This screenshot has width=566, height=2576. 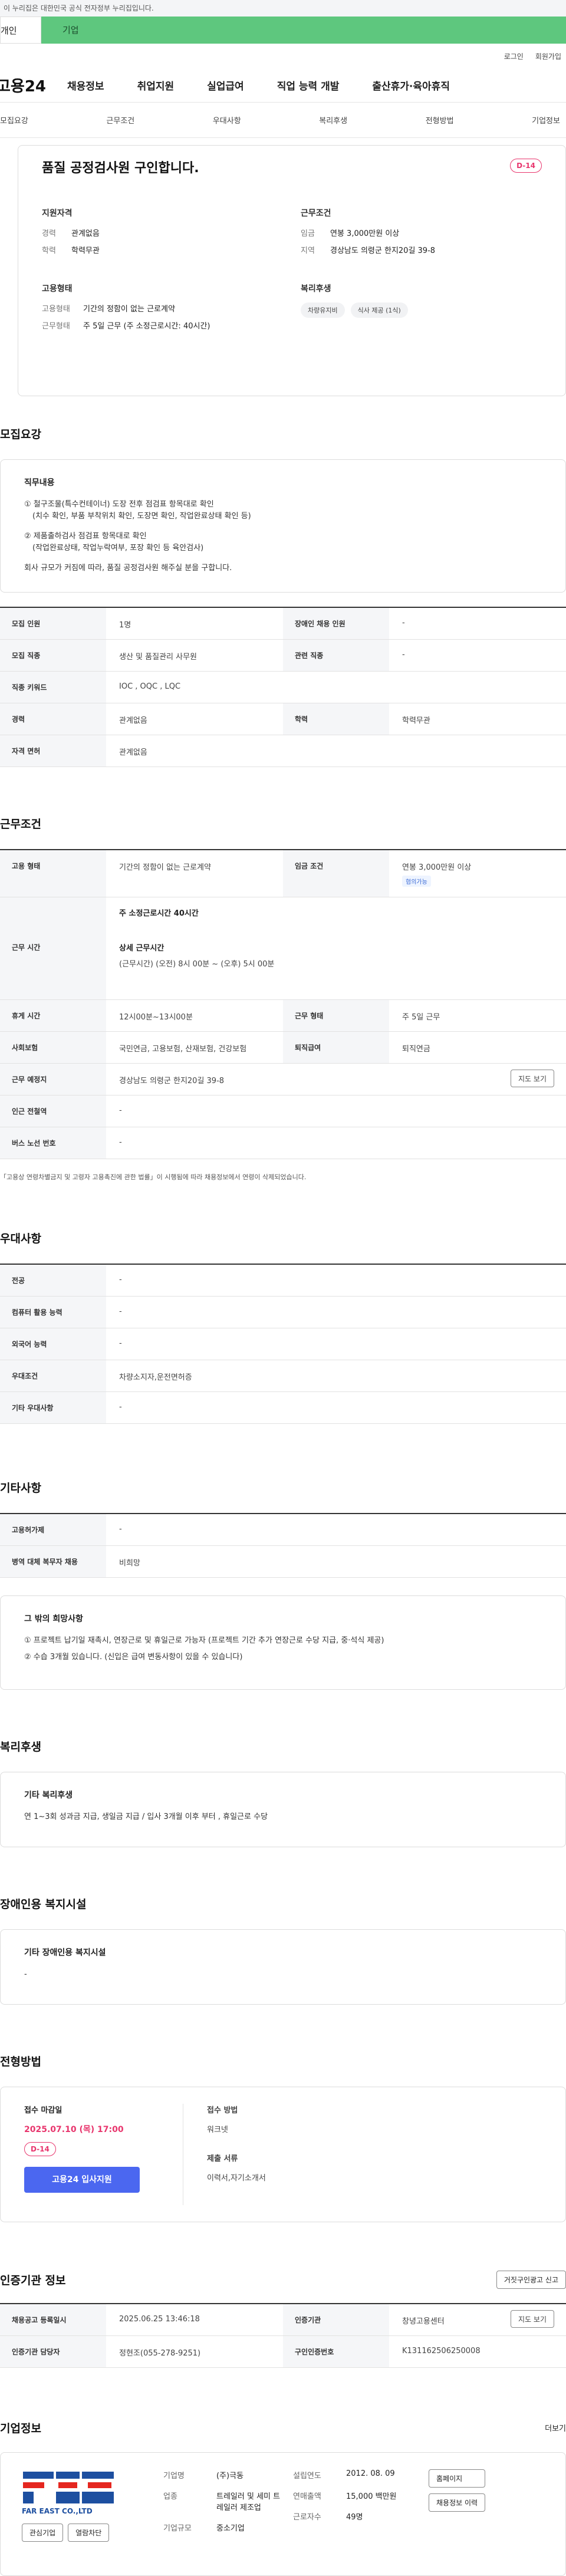 I want to click on nav-item-benefit: 실업급여, so click(x=225, y=85).